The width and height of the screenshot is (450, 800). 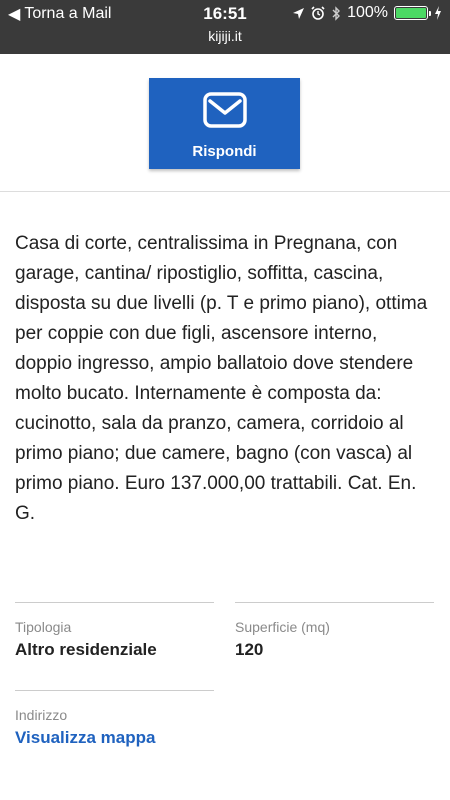 I want to click on status-icons: 100%, so click(x=367, y=13).